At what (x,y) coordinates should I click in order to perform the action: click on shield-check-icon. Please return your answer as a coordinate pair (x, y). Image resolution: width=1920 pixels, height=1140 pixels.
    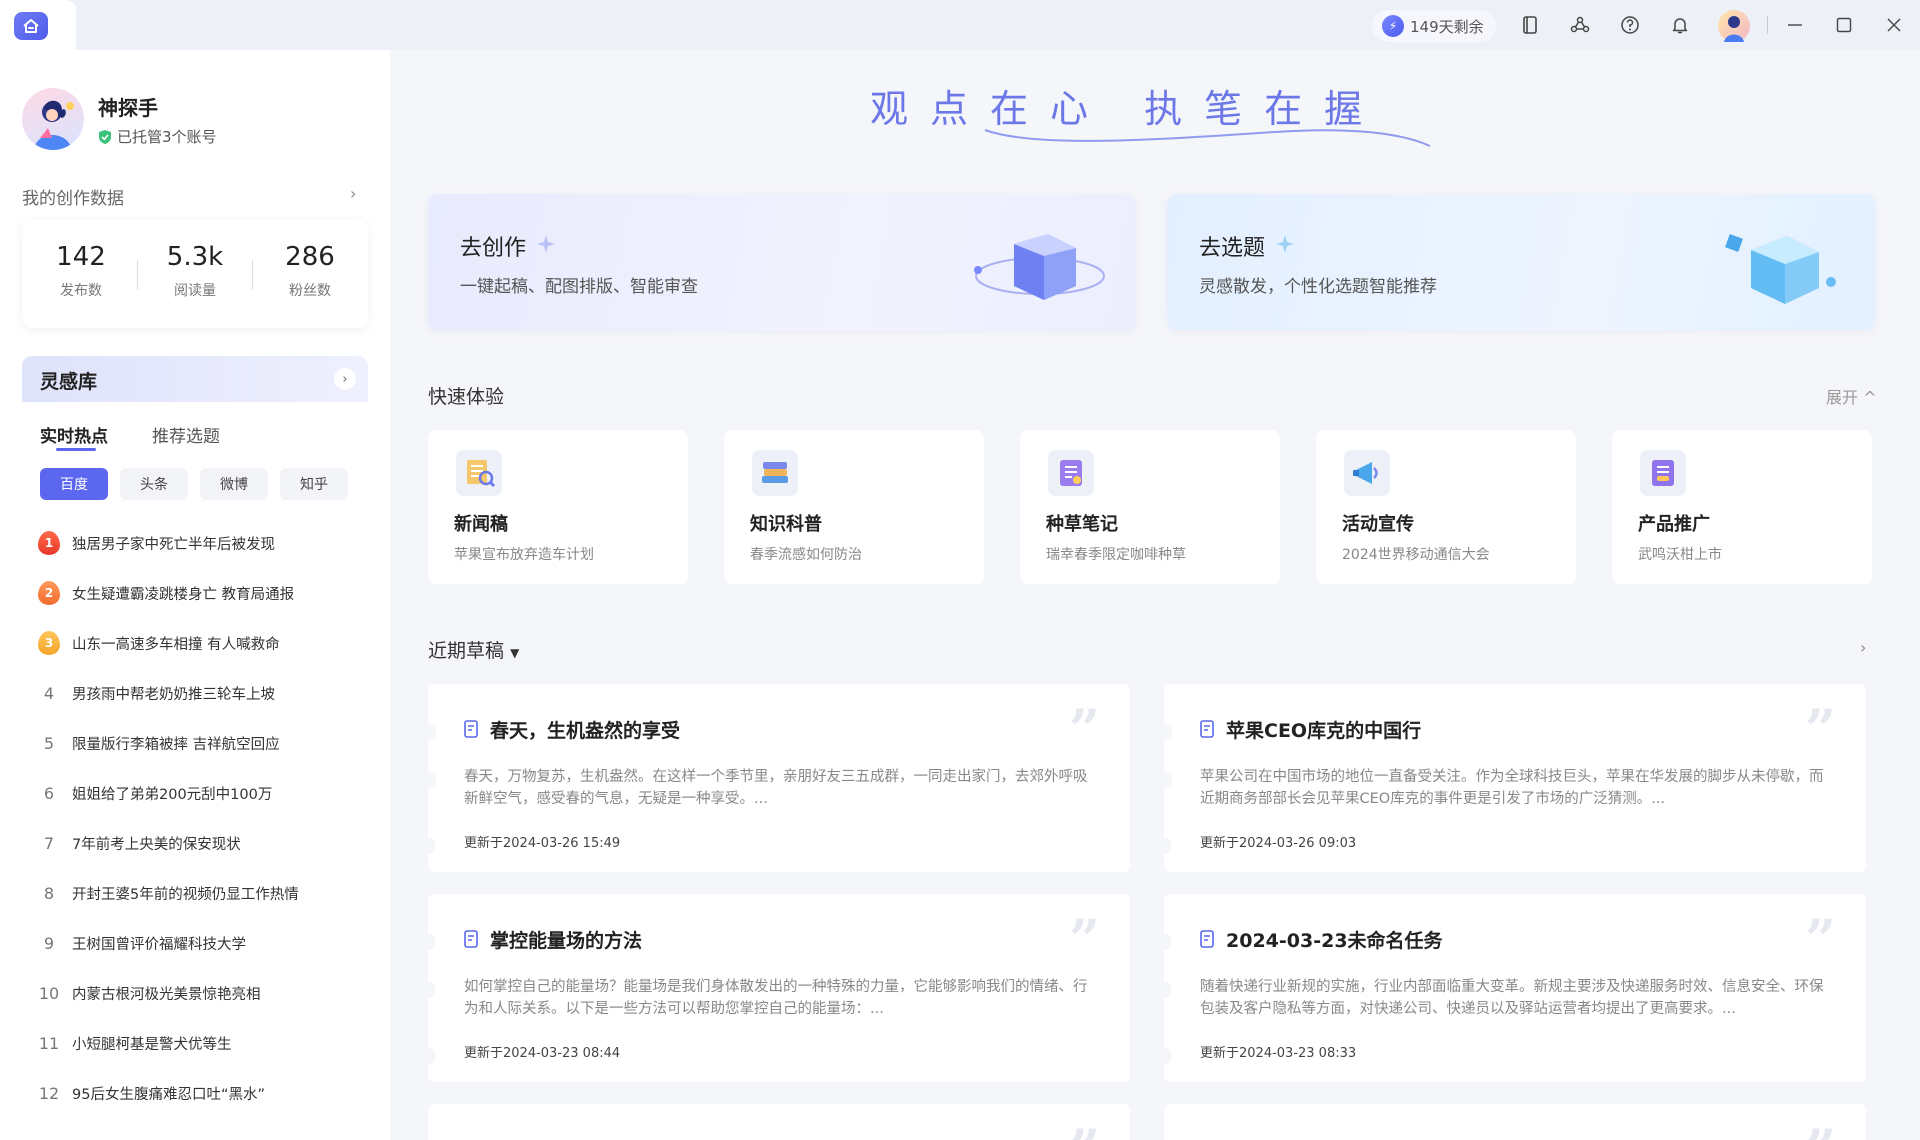
    Looking at the image, I should click on (105, 136).